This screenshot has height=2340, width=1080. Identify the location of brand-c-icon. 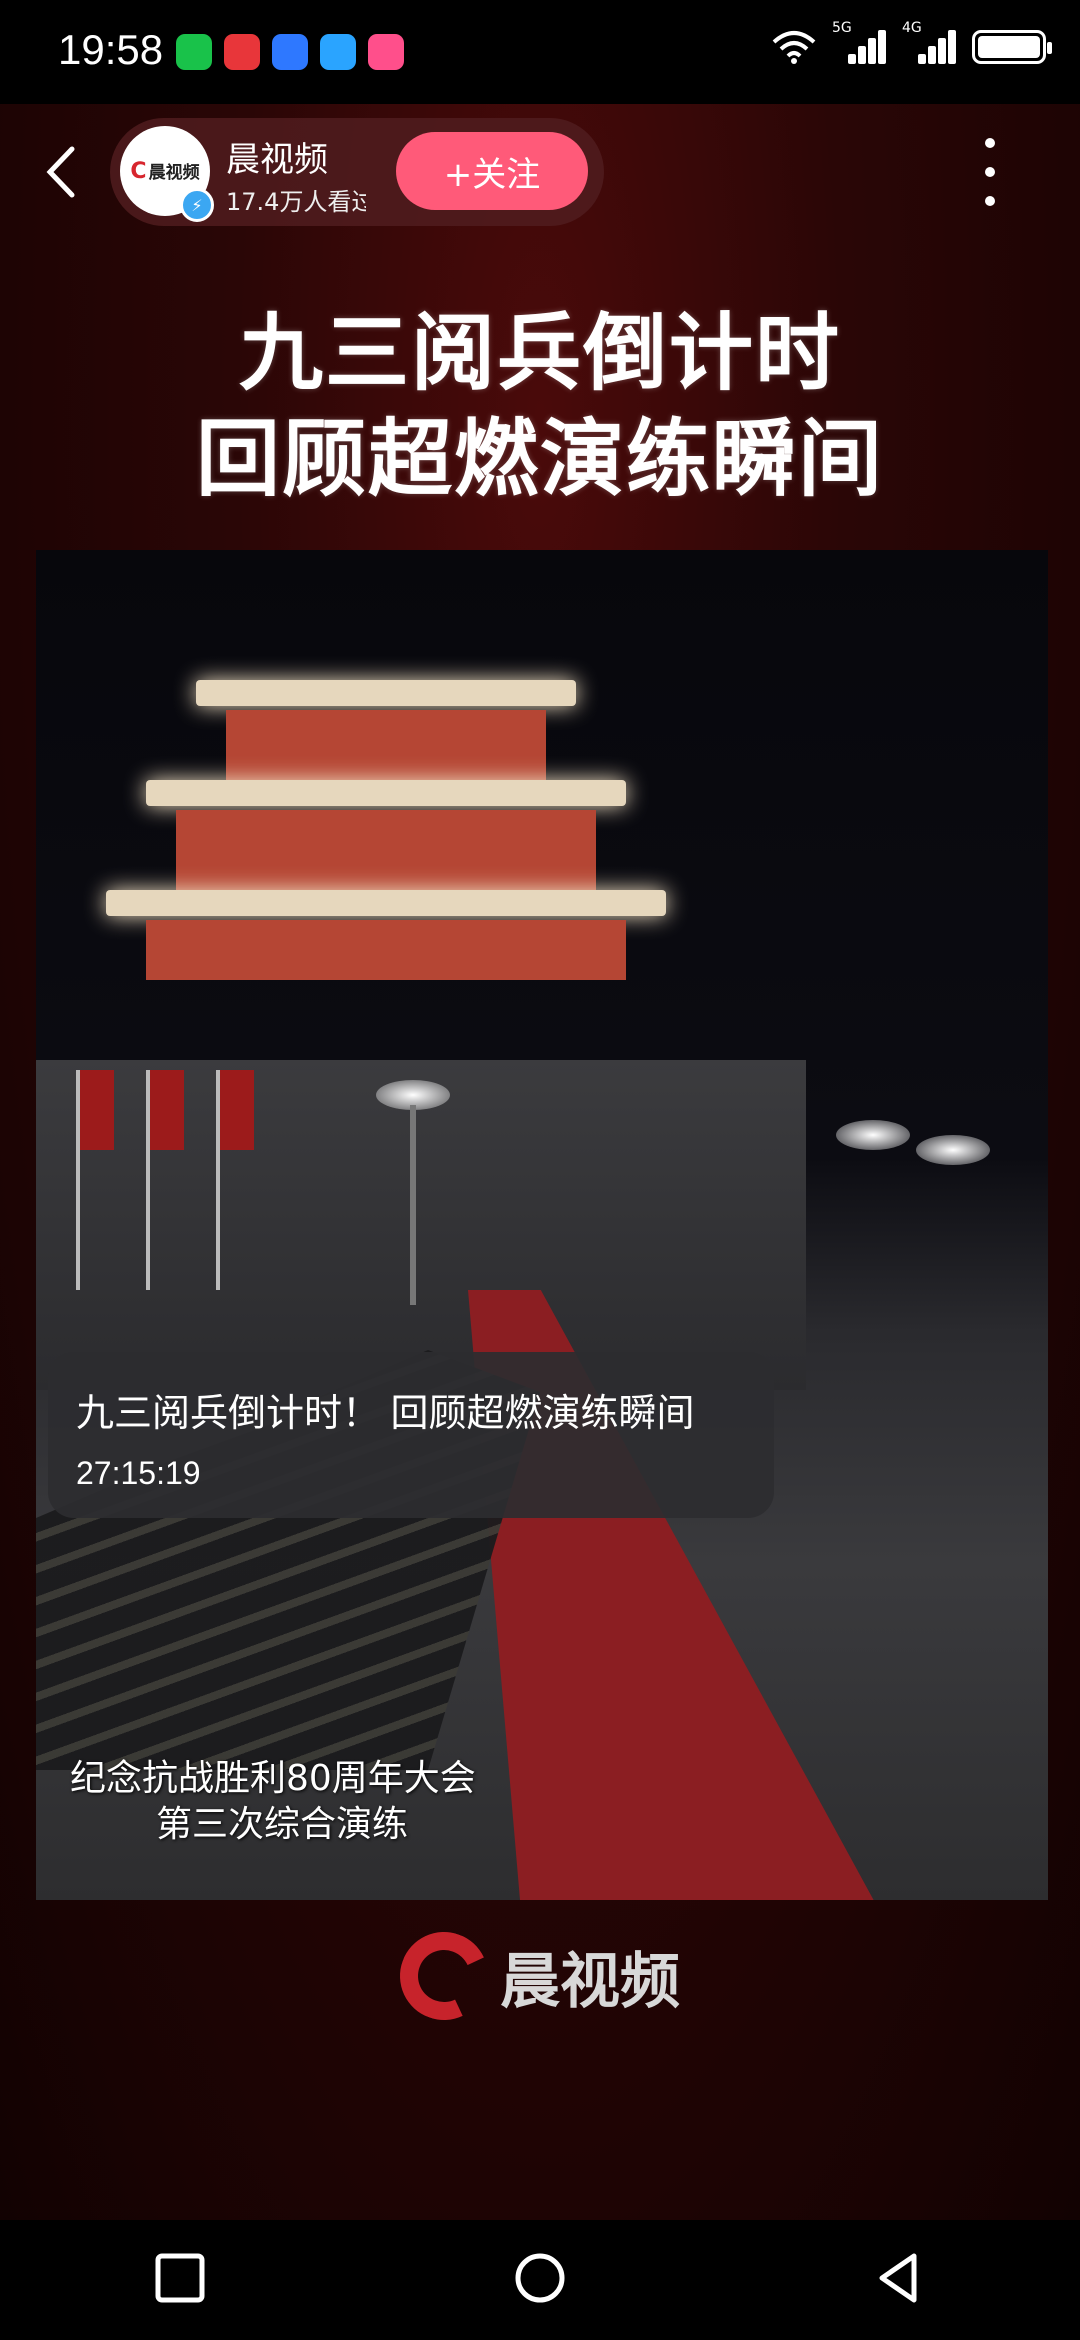
(444, 1976).